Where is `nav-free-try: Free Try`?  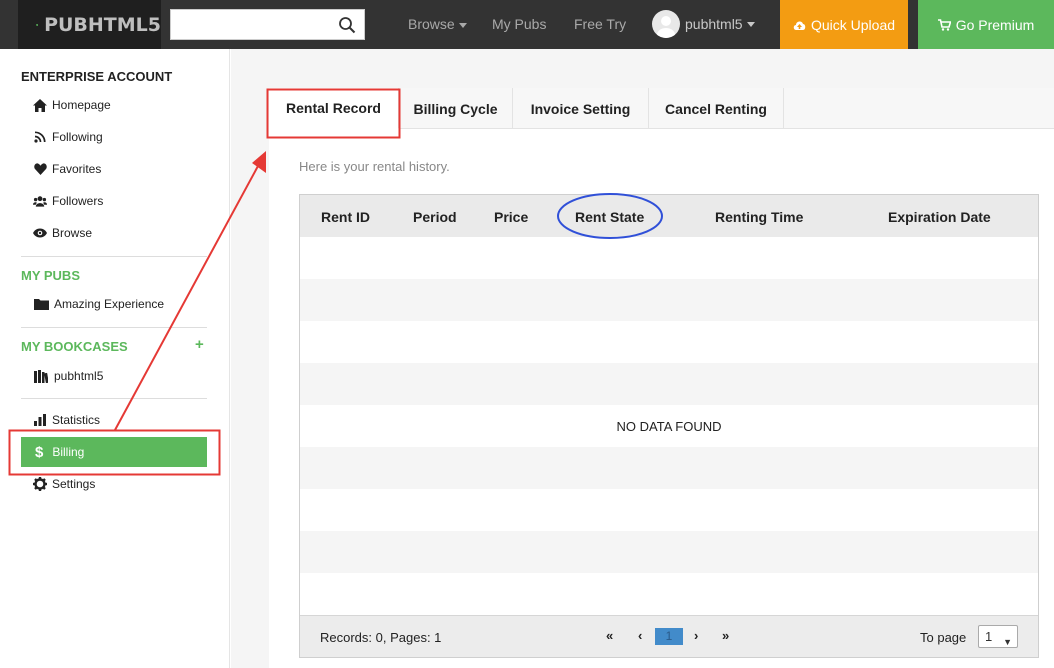 nav-free-try: Free Try is located at coordinates (600, 24).